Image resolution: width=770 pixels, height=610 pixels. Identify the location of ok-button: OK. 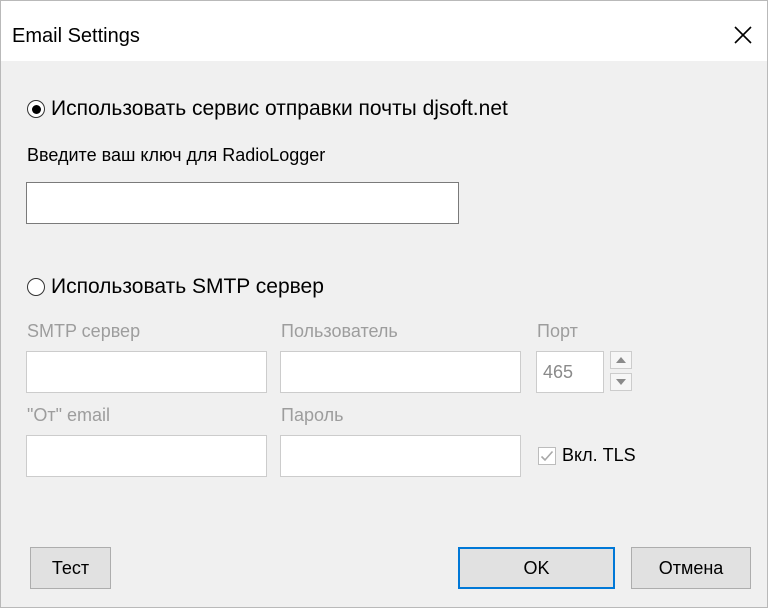
(536, 568).